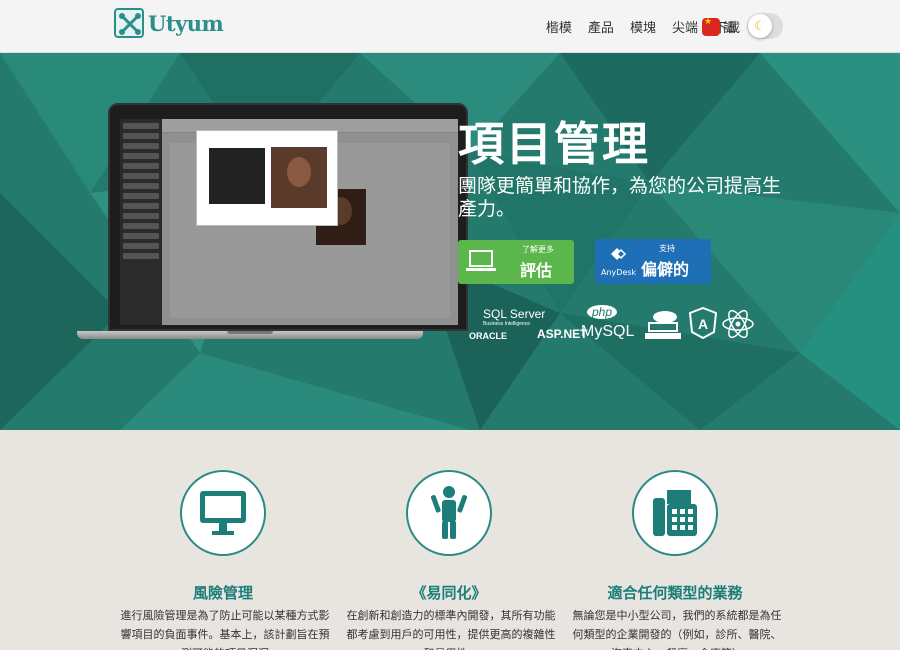 The height and width of the screenshot is (650, 900). I want to click on person-icon, so click(449, 512).